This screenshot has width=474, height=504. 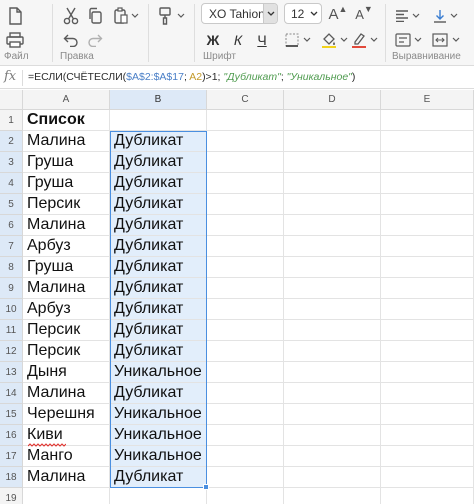 What do you see at coordinates (158, 435) in the screenshot?
I see `cell-b16: Уникальное` at bounding box center [158, 435].